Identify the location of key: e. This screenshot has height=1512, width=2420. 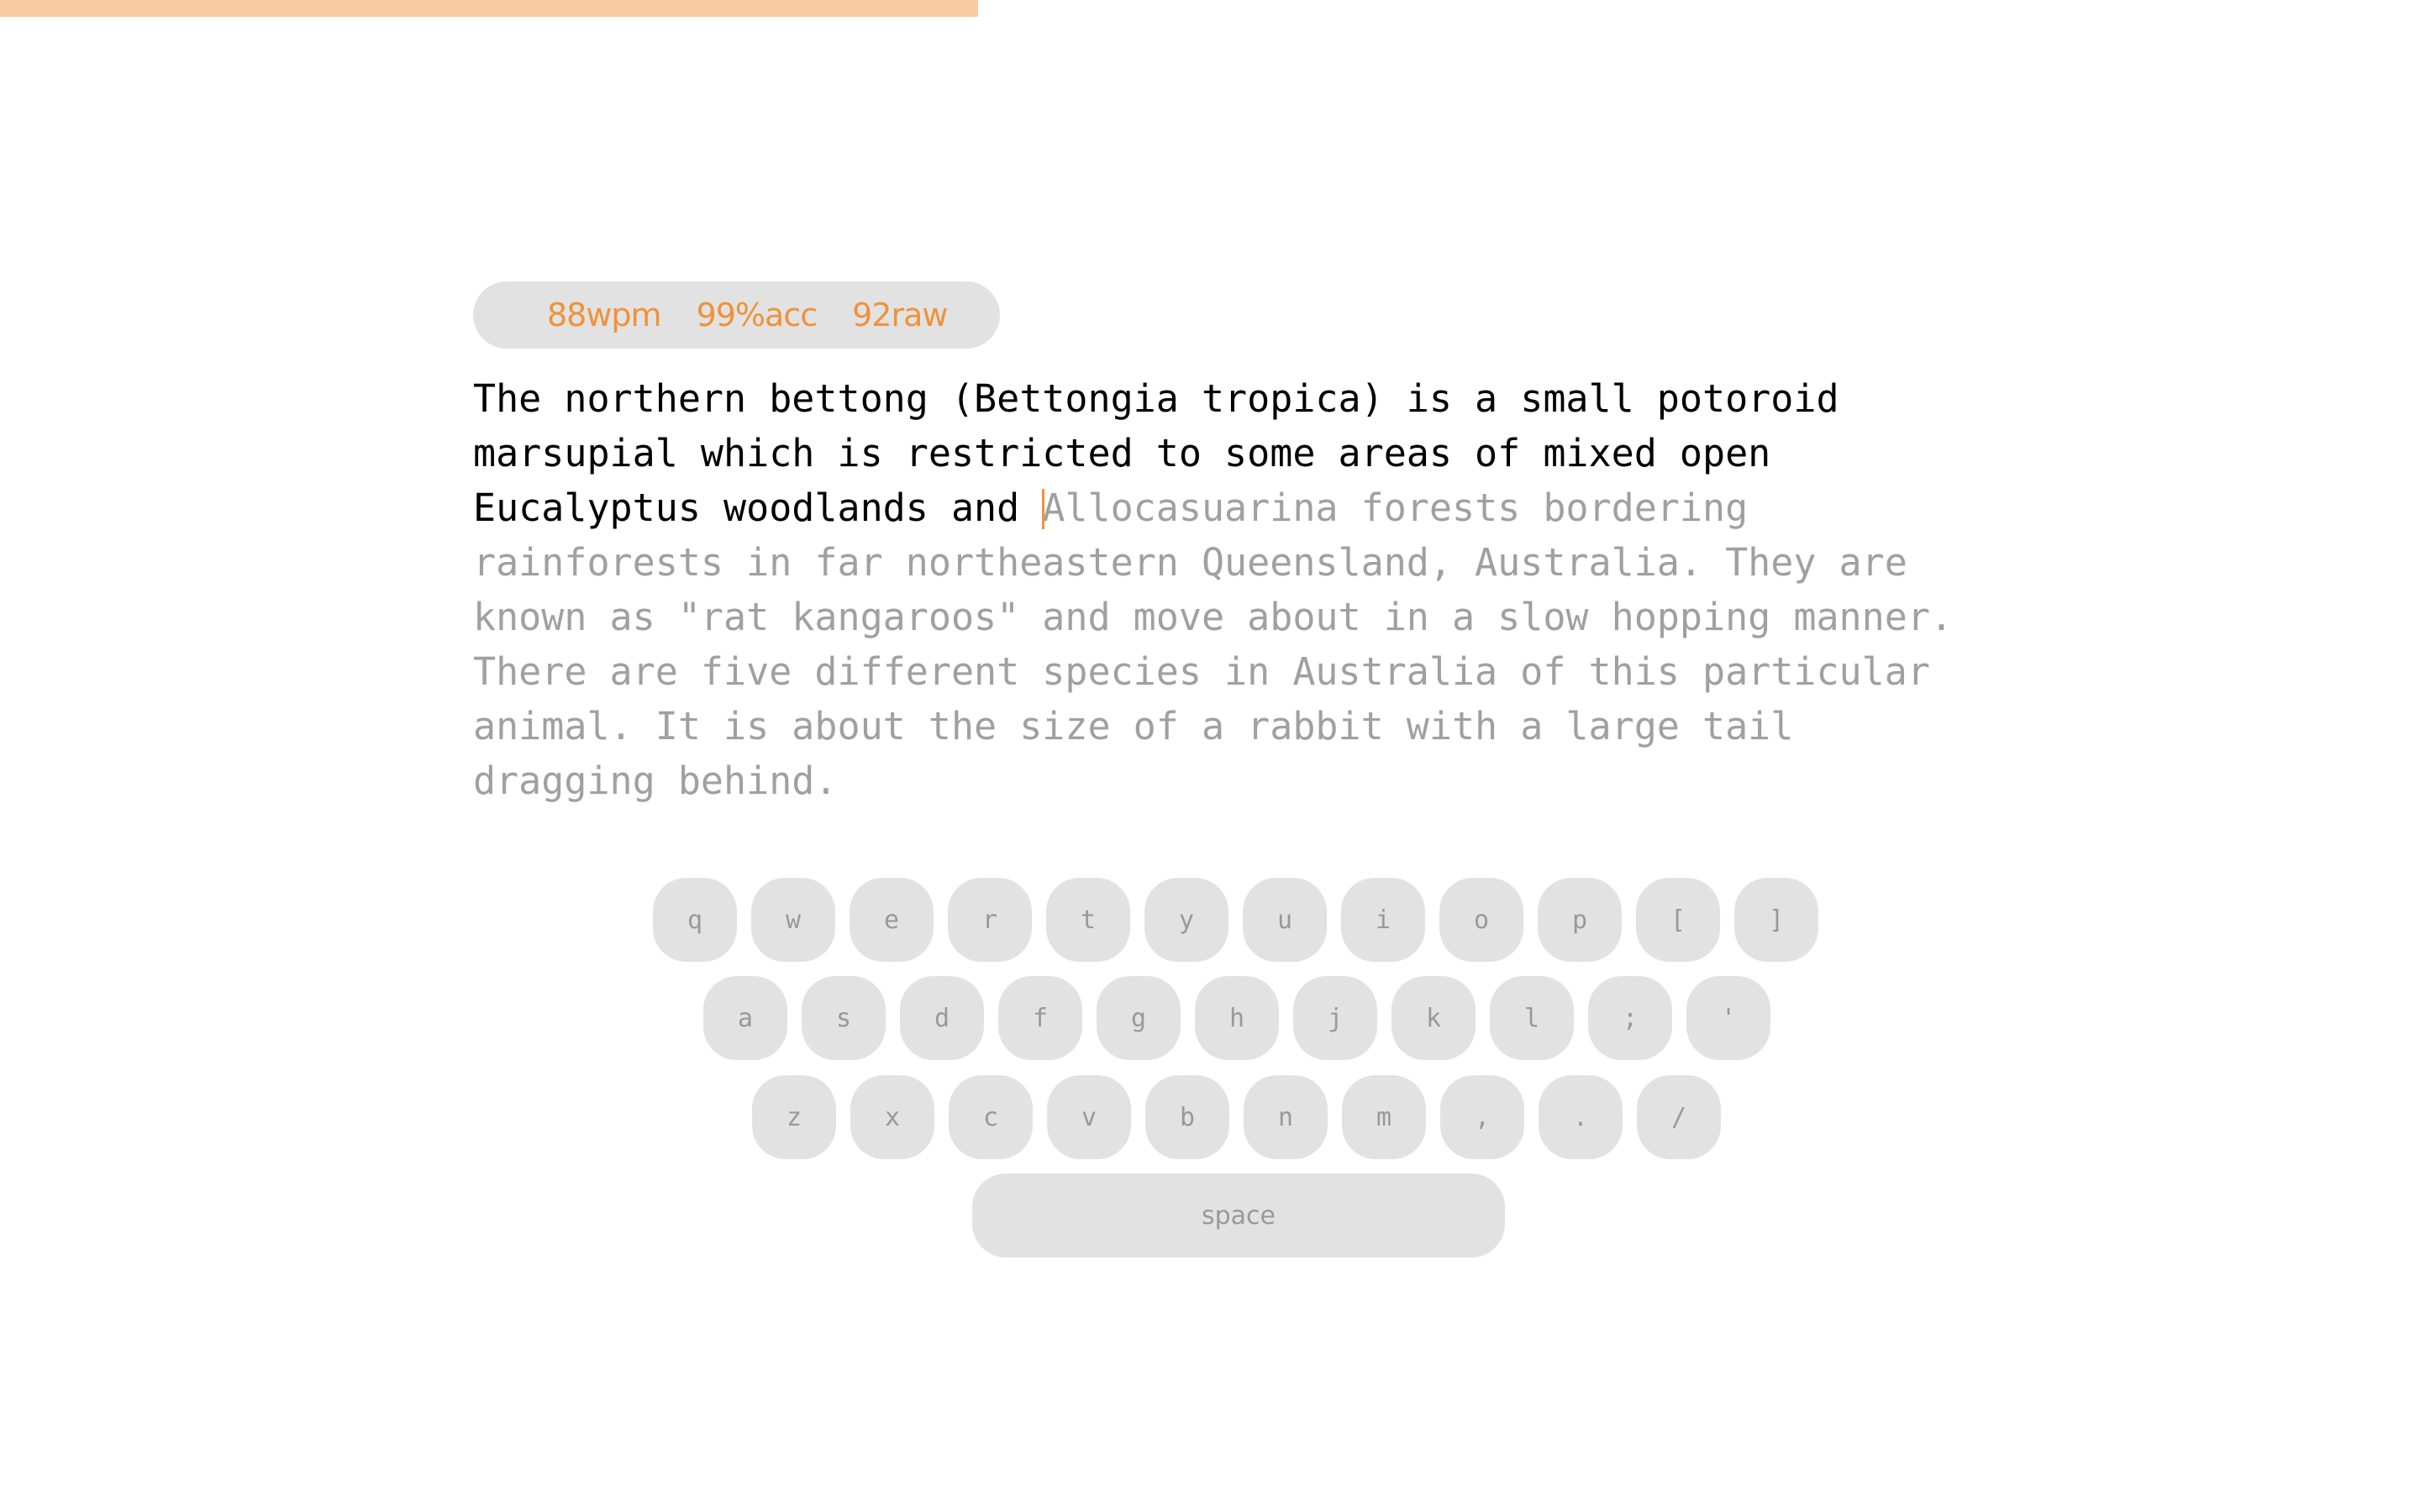
(892, 920).